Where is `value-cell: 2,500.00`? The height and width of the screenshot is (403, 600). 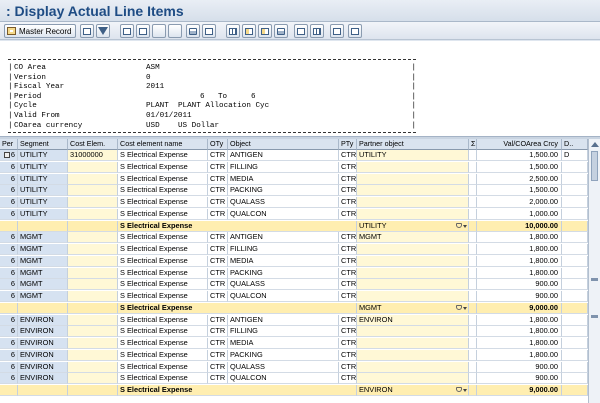 value-cell: 2,500.00 is located at coordinates (519, 179).